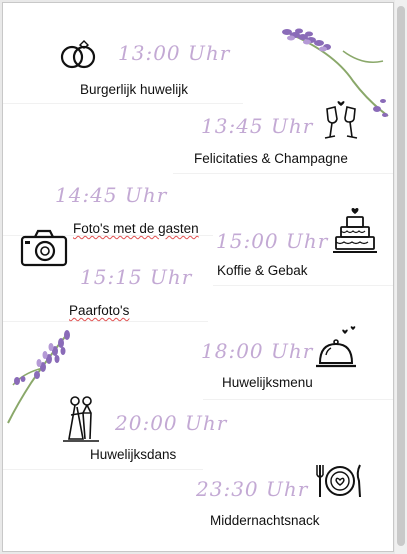 The image size is (407, 554). Describe the element at coordinates (133, 454) in the screenshot. I see `event-label: Huwelijksdans` at that location.